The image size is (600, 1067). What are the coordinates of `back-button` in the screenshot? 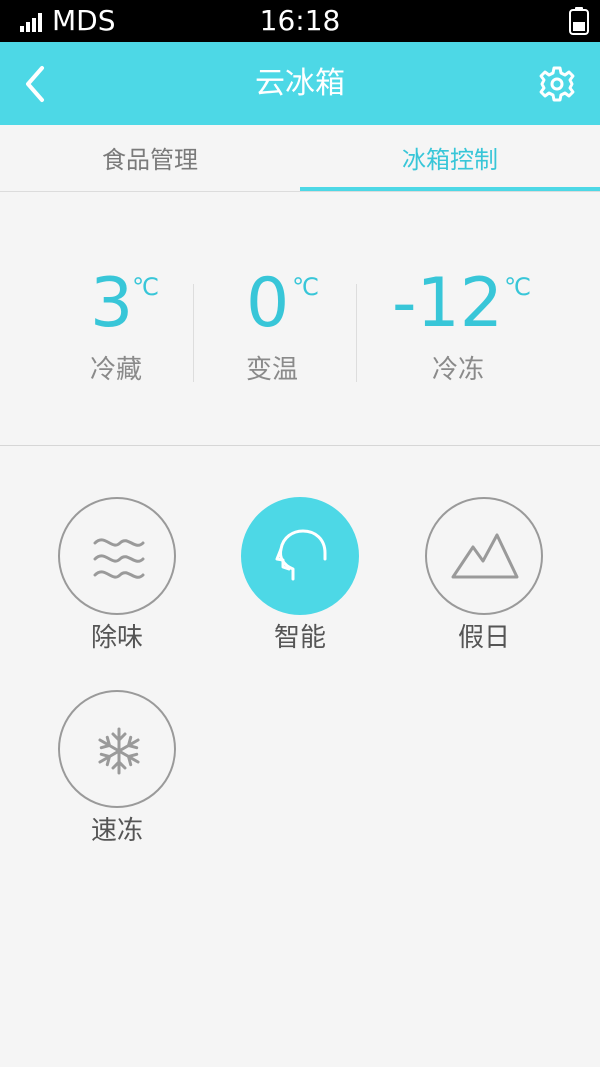 It's located at (37, 84).